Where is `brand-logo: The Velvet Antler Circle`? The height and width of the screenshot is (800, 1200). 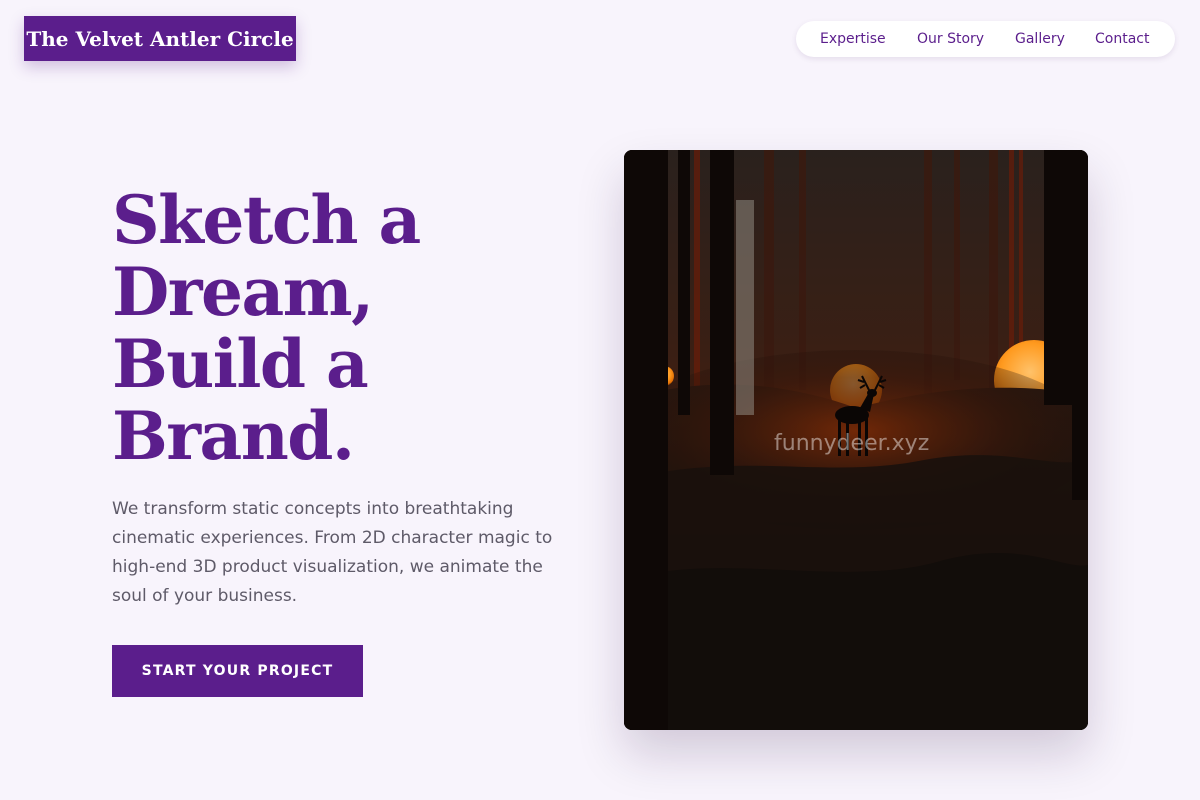 brand-logo: The Velvet Antler Circle is located at coordinates (160, 38).